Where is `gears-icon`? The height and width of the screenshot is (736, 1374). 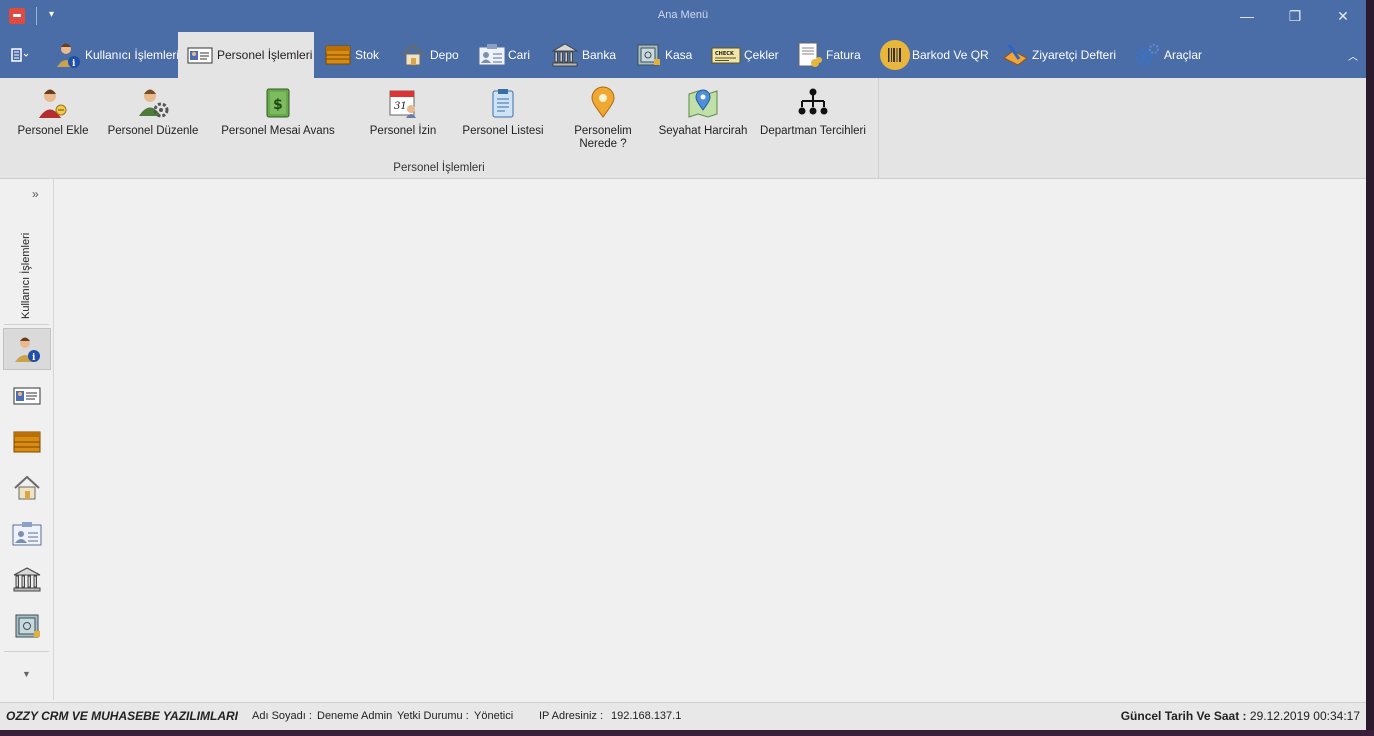 gears-icon is located at coordinates (1147, 55).